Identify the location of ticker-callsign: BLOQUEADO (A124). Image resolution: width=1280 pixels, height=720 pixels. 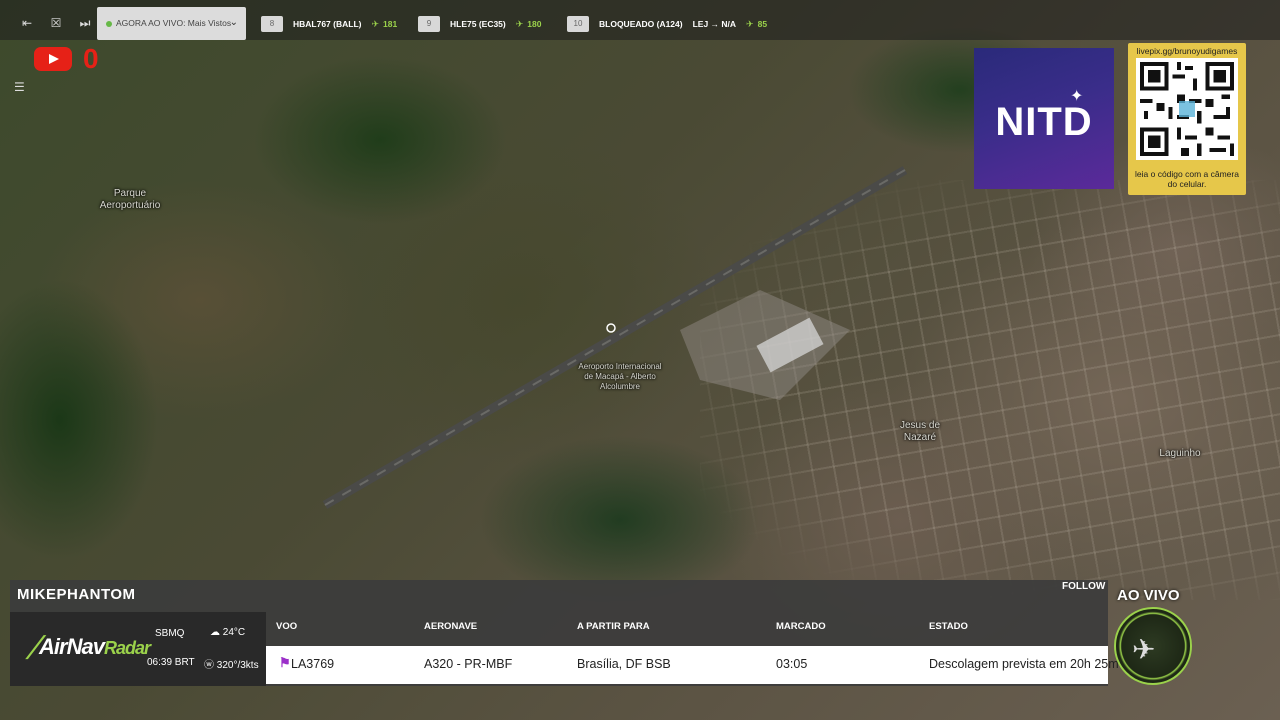
(641, 24).